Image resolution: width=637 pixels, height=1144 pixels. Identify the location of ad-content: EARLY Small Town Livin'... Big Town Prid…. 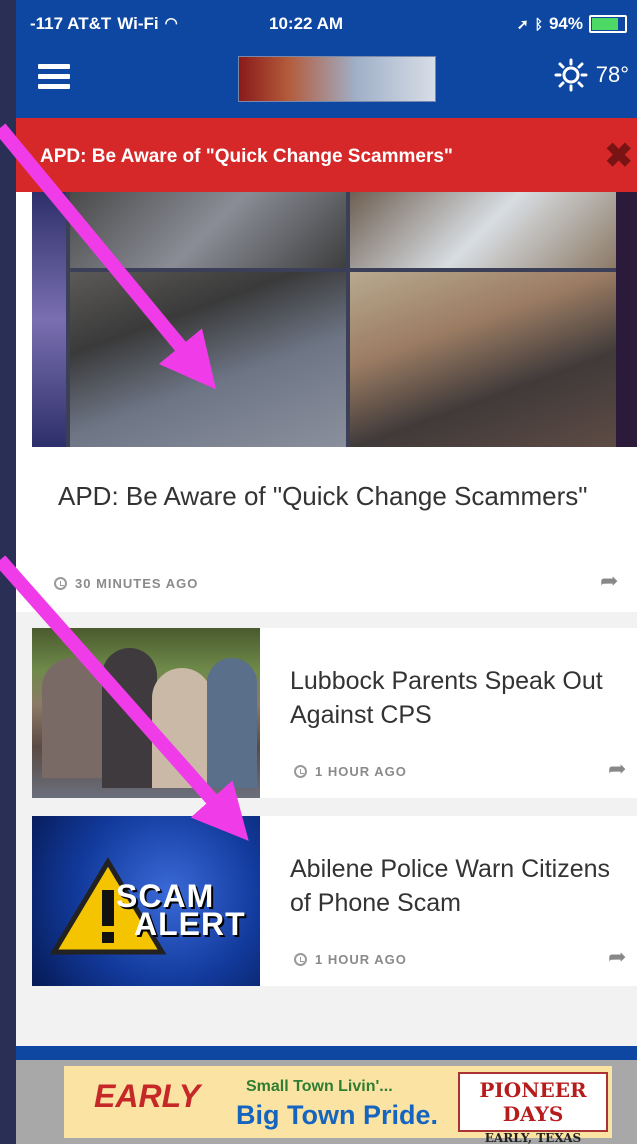
(338, 1105).